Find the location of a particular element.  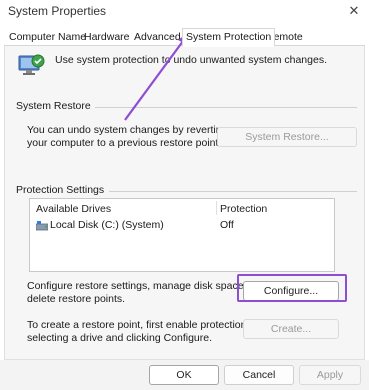

dialog-footer: OK Cancel Apply is located at coordinates (184, 375).